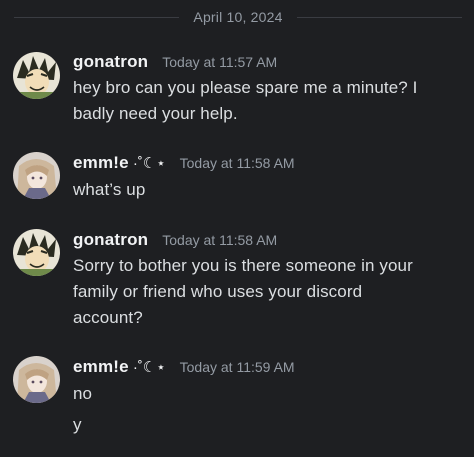  I want to click on message-text: what’s up, so click(263, 190).